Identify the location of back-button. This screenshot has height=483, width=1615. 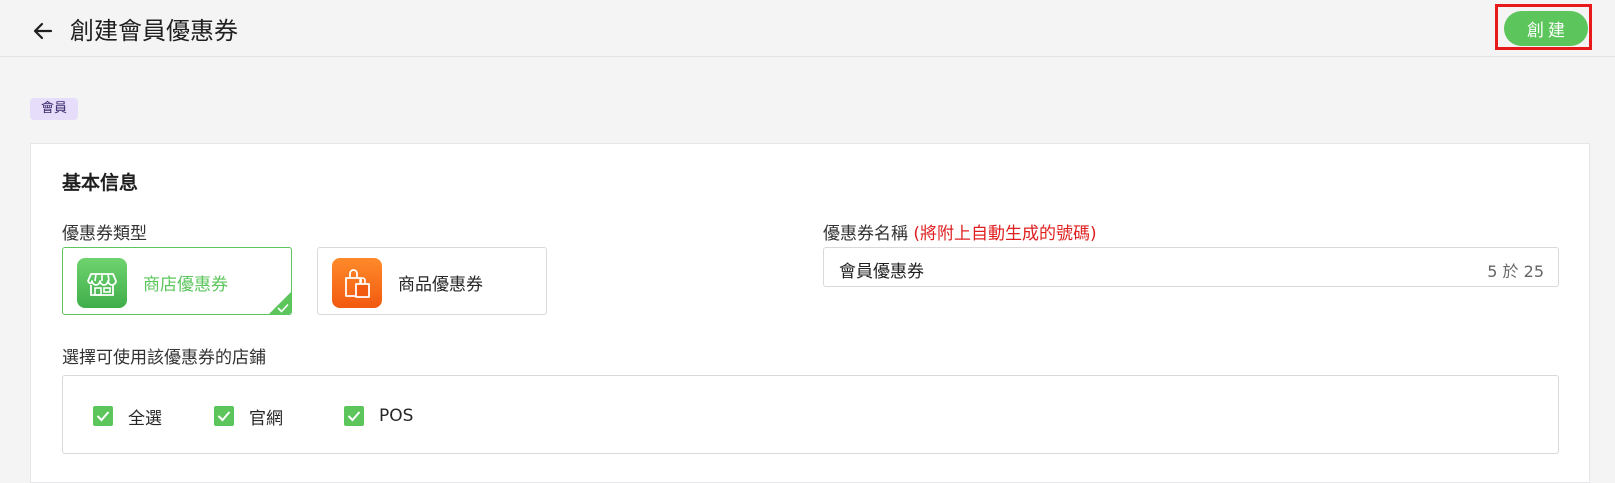
(43, 31).